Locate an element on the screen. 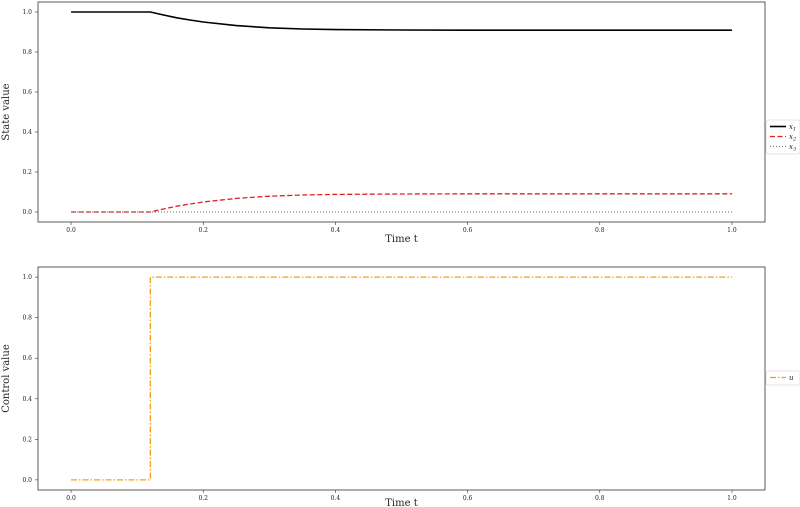 Image resolution: width=800 pixels, height=507 pixels. series-line-x2 is located at coordinates (401, 203).